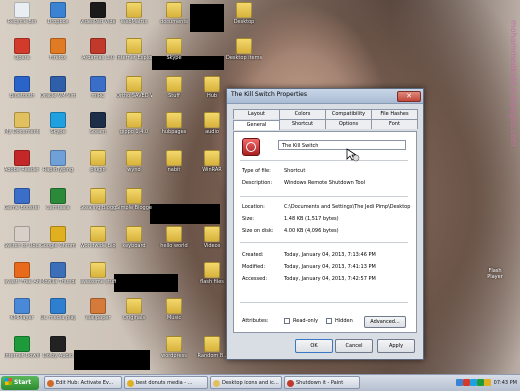  What do you see at coordinates (306, 321) in the screenshot?
I see `readonly-label: Read-only` at bounding box center [306, 321].